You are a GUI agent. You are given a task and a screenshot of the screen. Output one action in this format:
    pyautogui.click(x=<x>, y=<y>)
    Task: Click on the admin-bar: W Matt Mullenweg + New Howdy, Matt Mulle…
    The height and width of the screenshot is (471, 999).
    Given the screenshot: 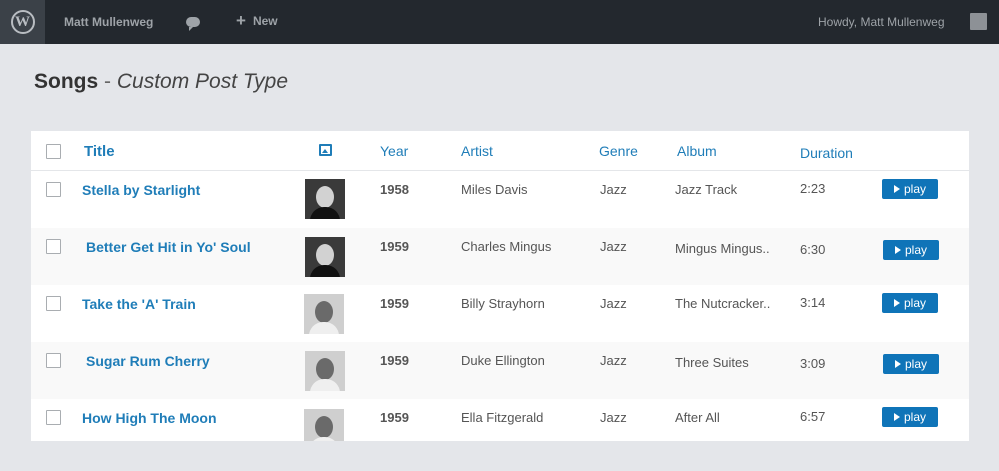 What is the action you would take?
    pyautogui.click(x=499, y=22)
    